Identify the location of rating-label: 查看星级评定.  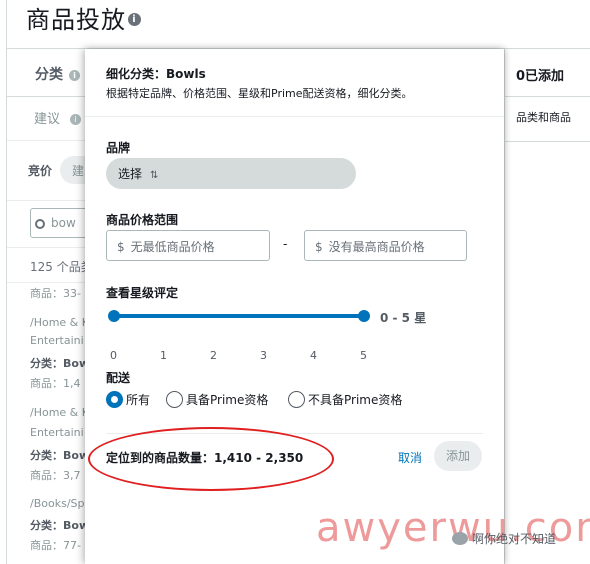
(142, 293).